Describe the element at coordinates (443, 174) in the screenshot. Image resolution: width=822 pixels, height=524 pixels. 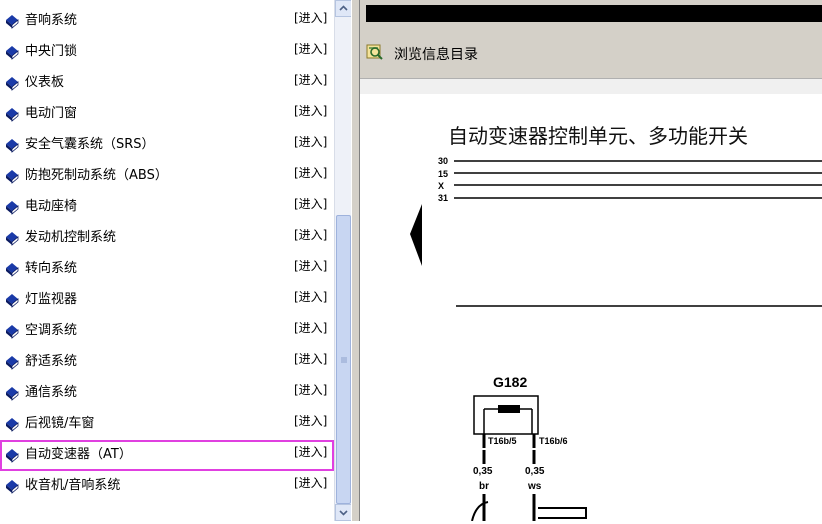
I see `bus-label-15: 15` at that location.